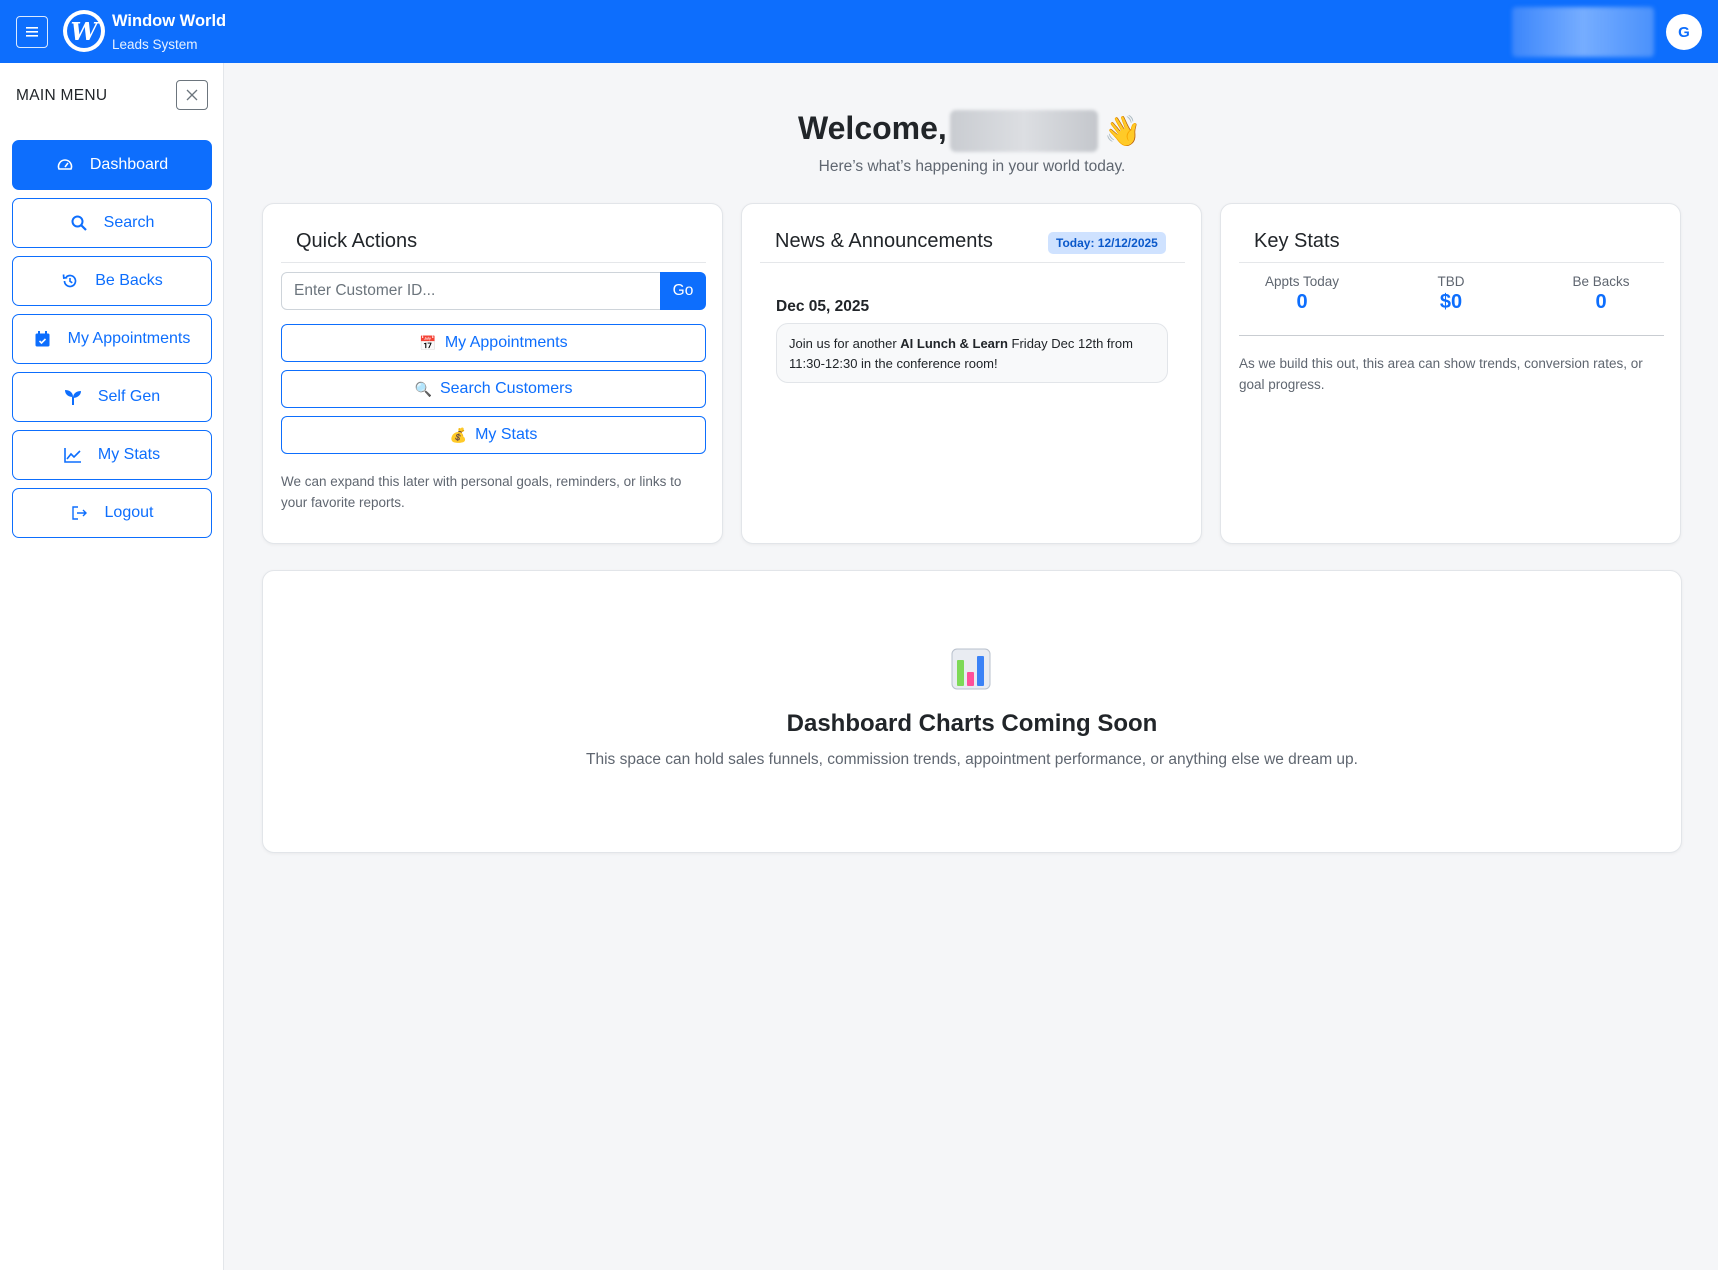 Image resolution: width=1718 pixels, height=1270 pixels. What do you see at coordinates (129, 512) in the screenshot?
I see `sidebar-item-label: Logout` at bounding box center [129, 512].